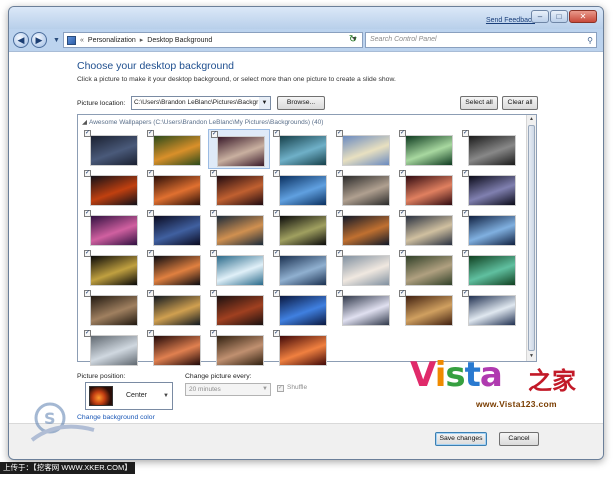 This screenshot has height=480, width=616. What do you see at coordinates (481, 40) in the screenshot?
I see `search-input: Search Control Panel ⚲` at bounding box center [481, 40].